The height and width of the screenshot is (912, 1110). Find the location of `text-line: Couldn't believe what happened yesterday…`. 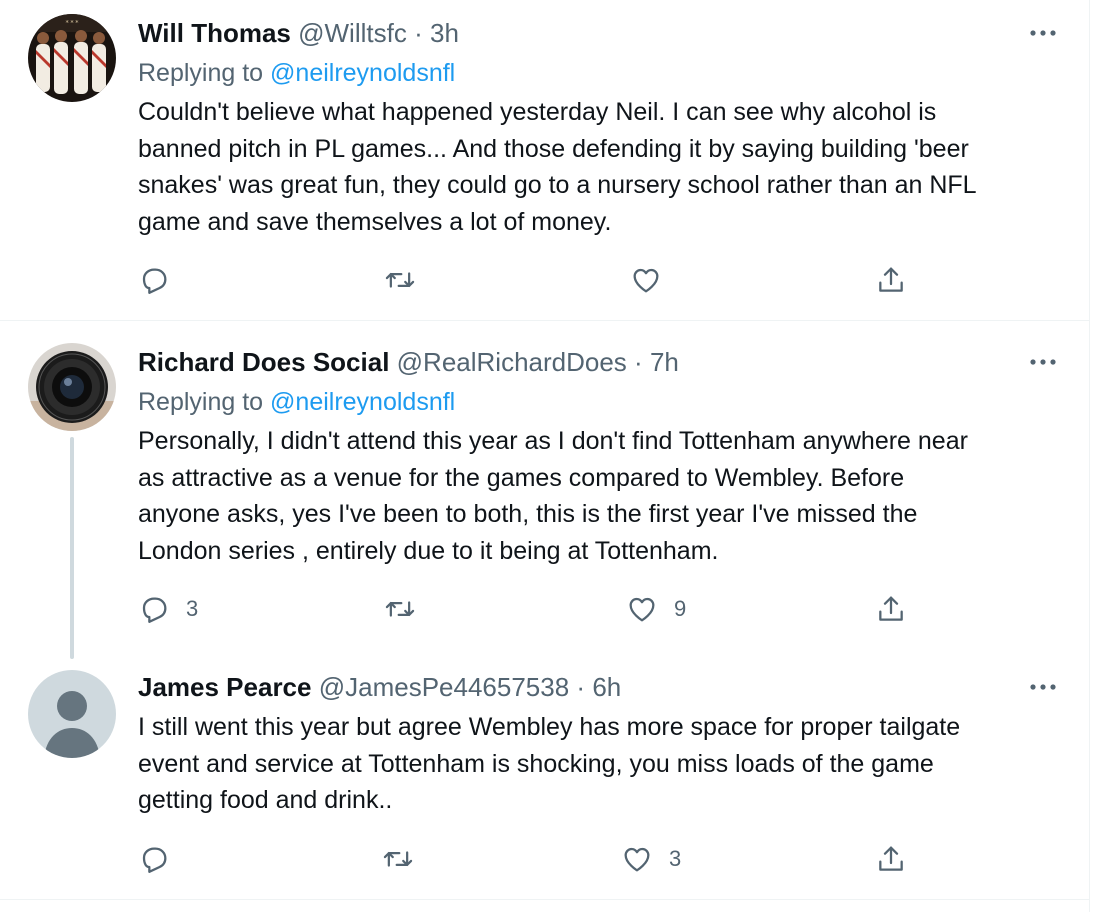

text-line: Couldn't believe what happened yesterday… is located at coordinates (537, 112).